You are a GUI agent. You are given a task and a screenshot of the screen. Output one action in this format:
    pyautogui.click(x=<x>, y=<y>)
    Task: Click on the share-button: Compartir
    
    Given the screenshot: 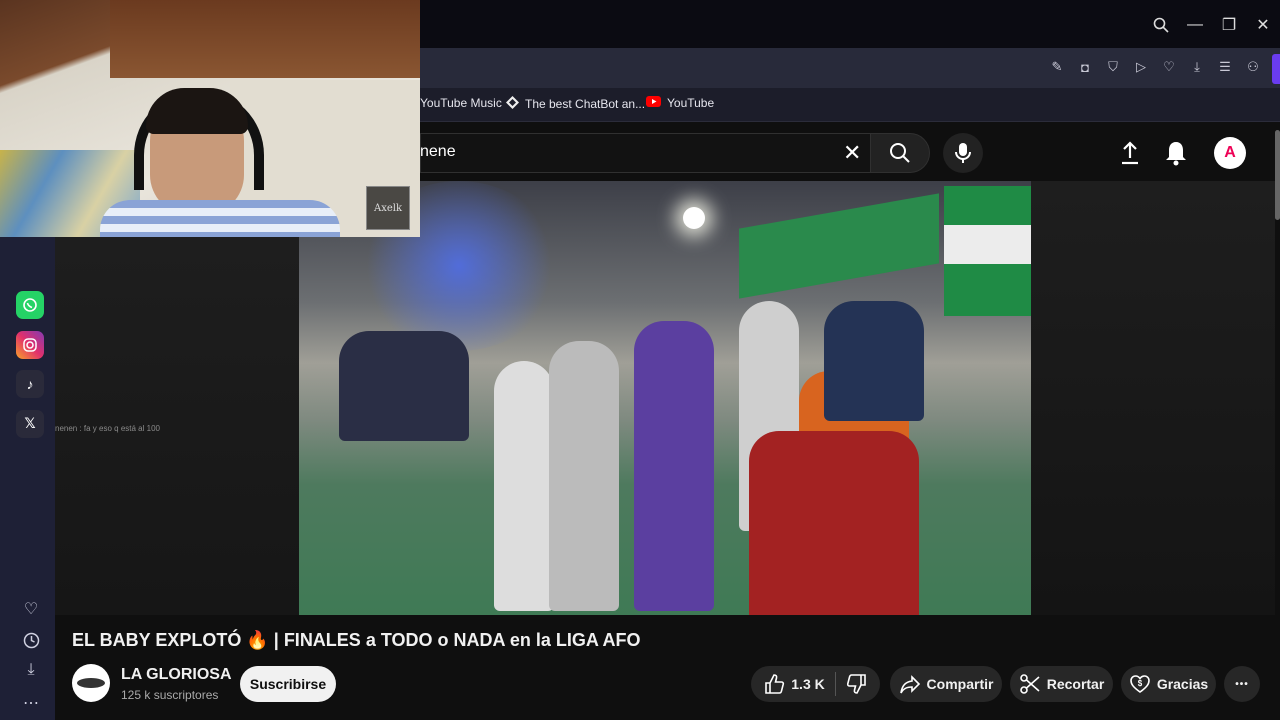 What is the action you would take?
    pyautogui.click(x=946, y=684)
    